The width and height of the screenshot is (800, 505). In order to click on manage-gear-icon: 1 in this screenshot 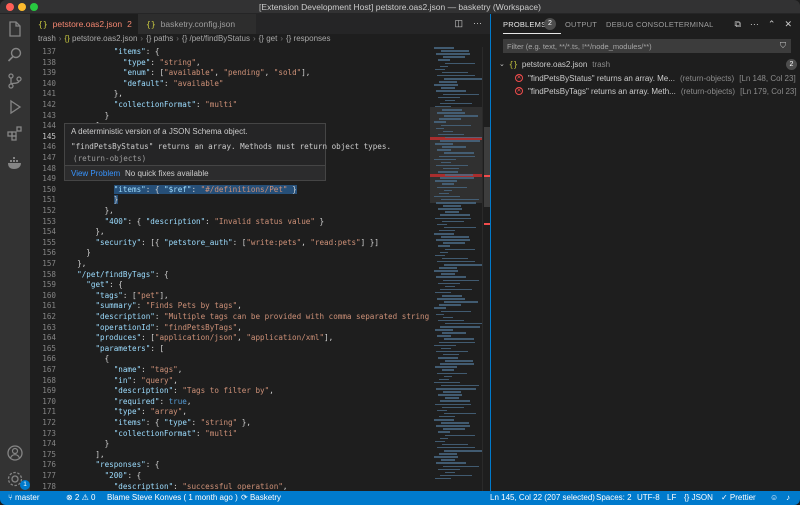, I will do `click(18, 480)`.